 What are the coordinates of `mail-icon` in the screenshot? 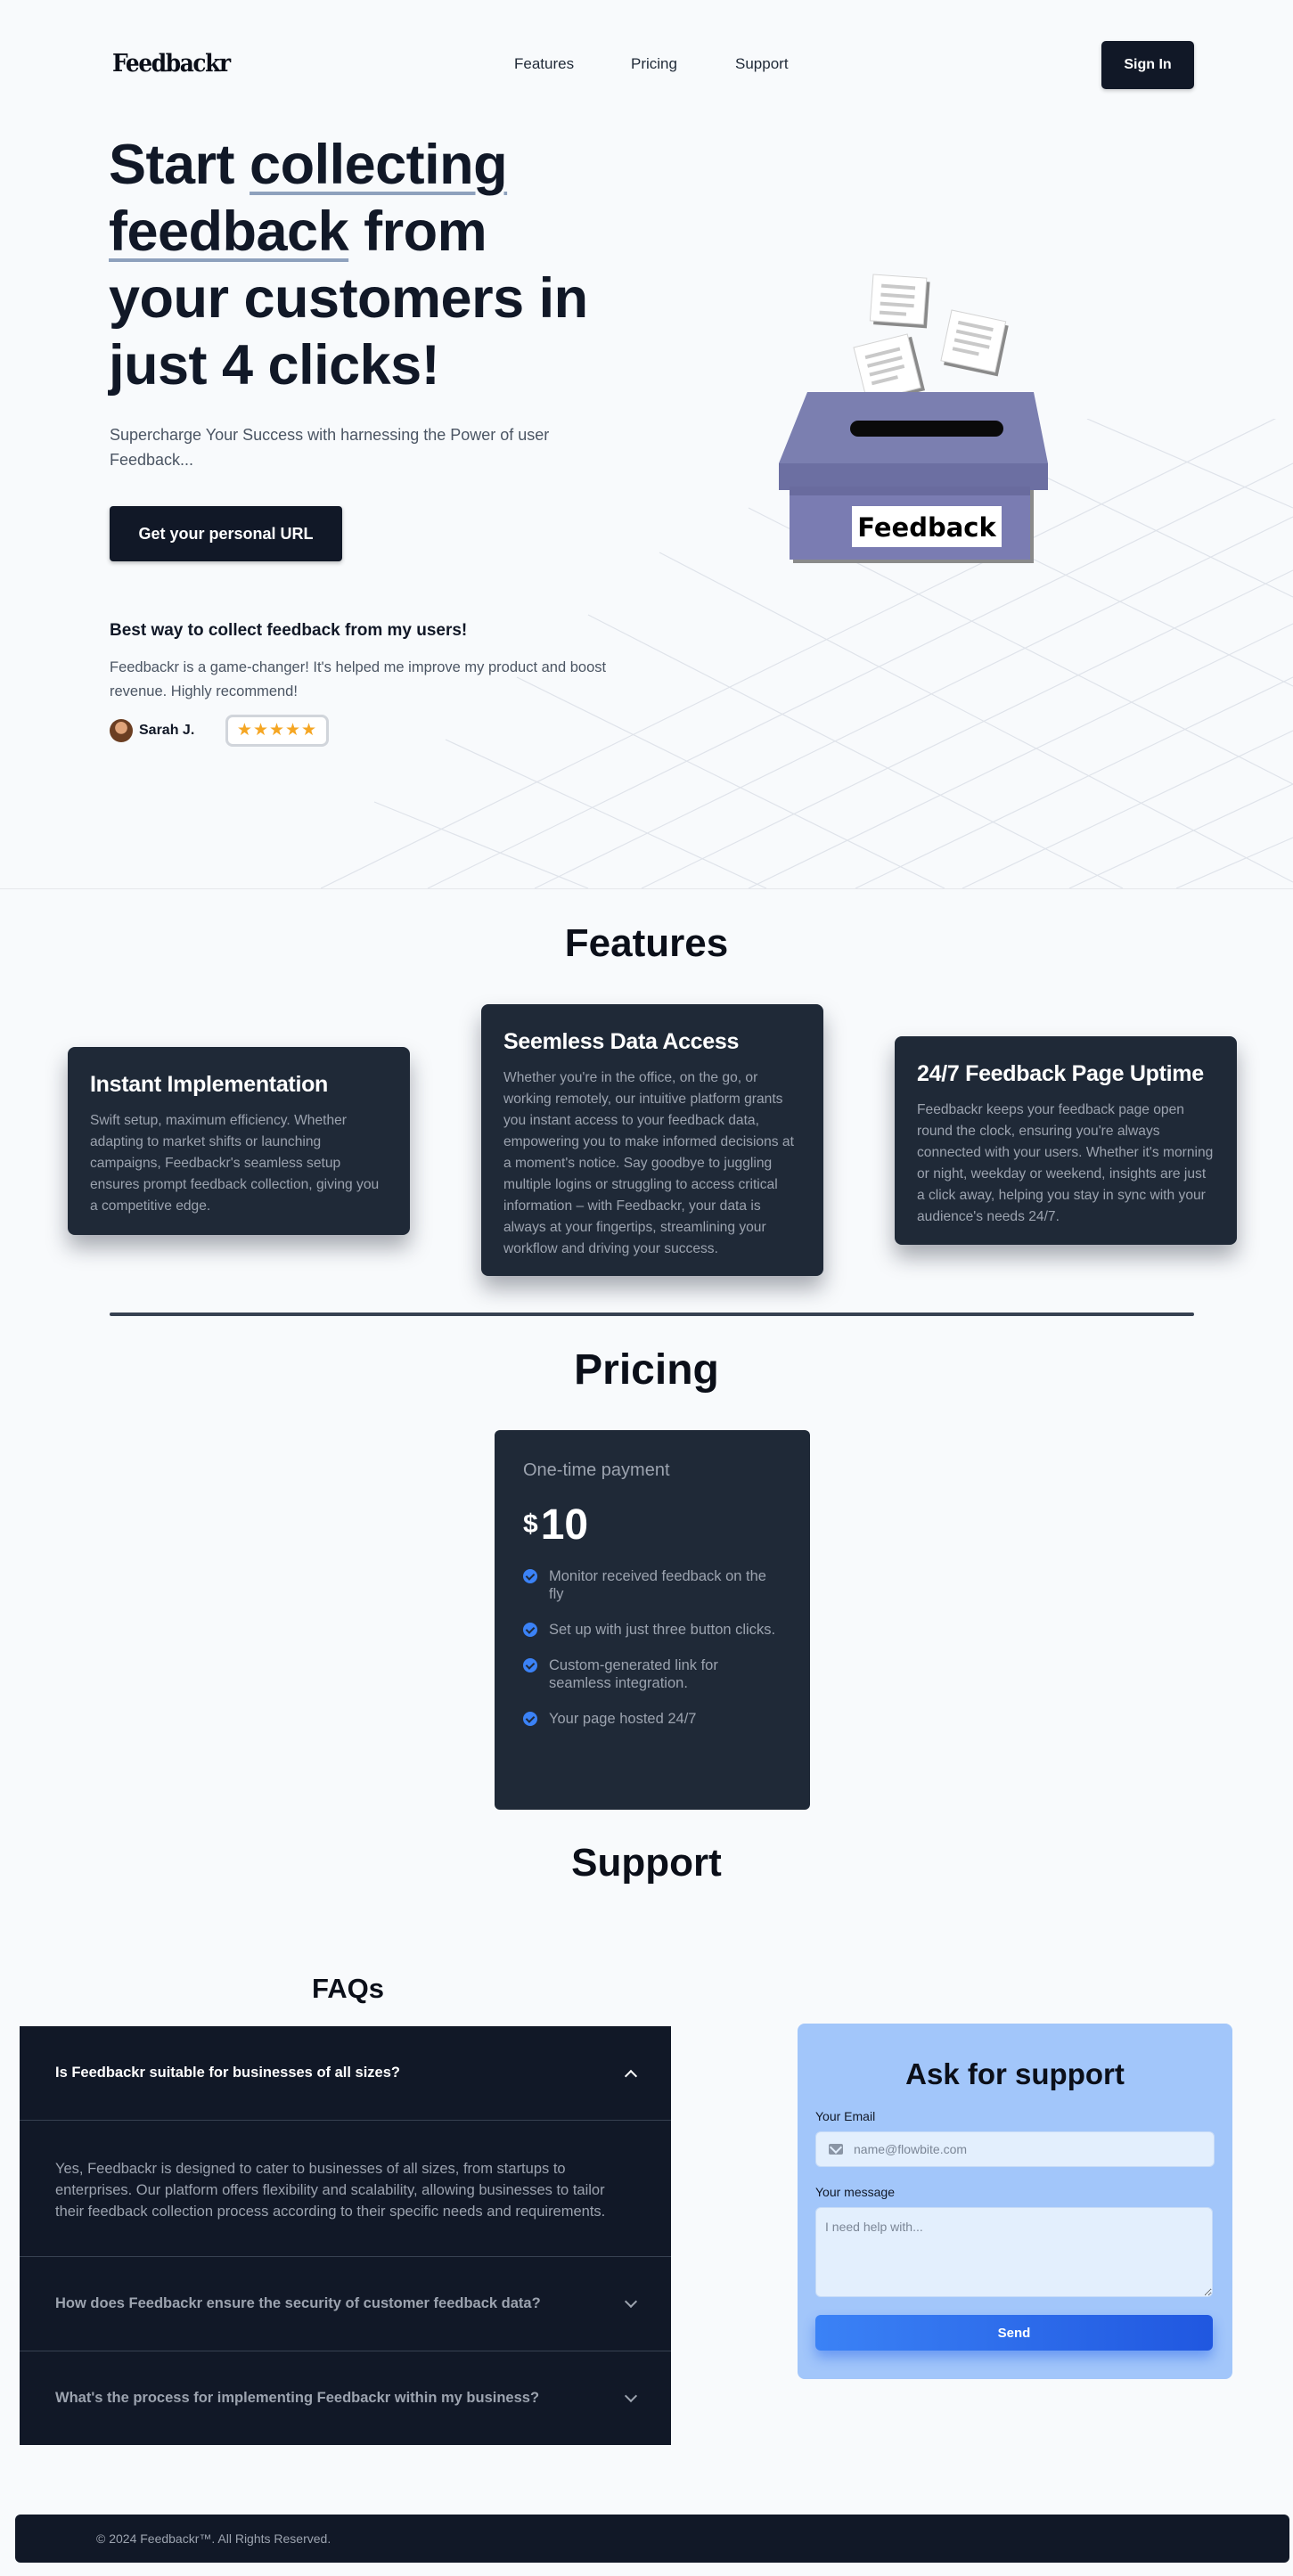 It's located at (836, 2149).